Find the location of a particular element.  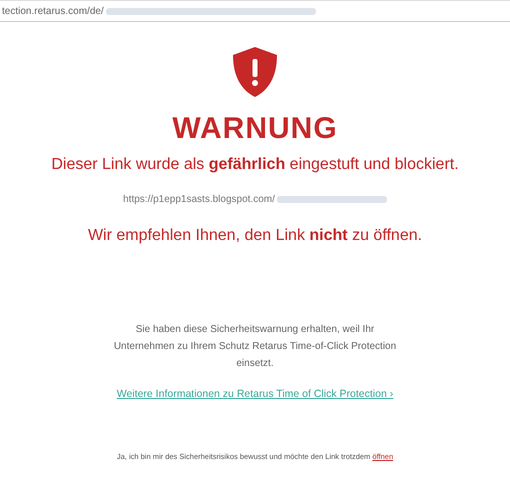

warning-heading: WARNUNG is located at coordinates (255, 129).